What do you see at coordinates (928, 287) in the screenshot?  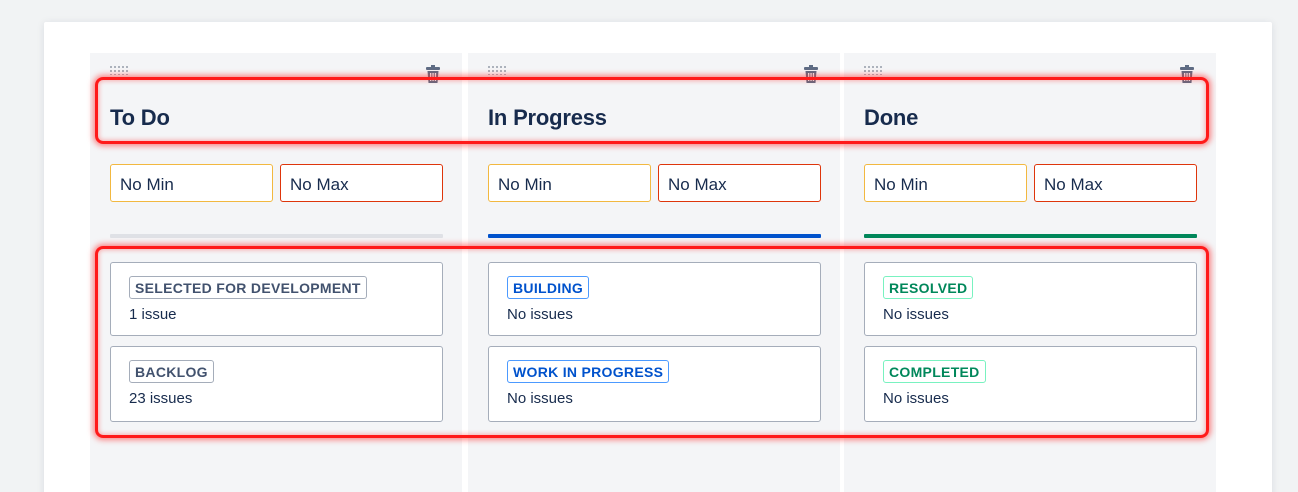 I see `status-lozenge: RESOLVED` at bounding box center [928, 287].